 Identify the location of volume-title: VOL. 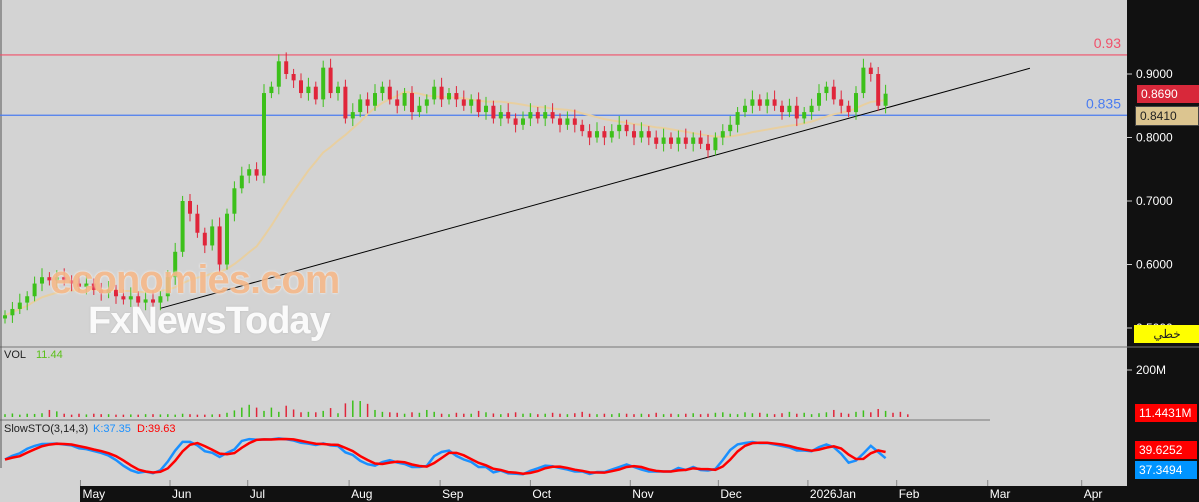
(15, 355).